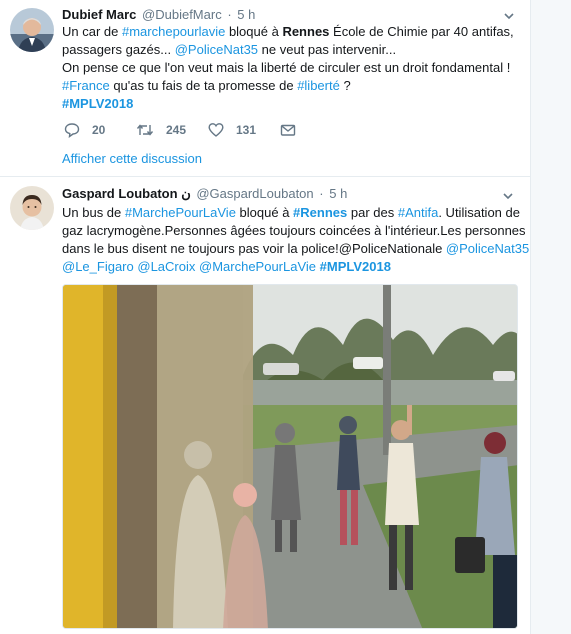 This screenshot has height=634, width=571. What do you see at coordinates (318, 85) in the screenshot?
I see `hashtag-or-mention-link: #liberté` at bounding box center [318, 85].